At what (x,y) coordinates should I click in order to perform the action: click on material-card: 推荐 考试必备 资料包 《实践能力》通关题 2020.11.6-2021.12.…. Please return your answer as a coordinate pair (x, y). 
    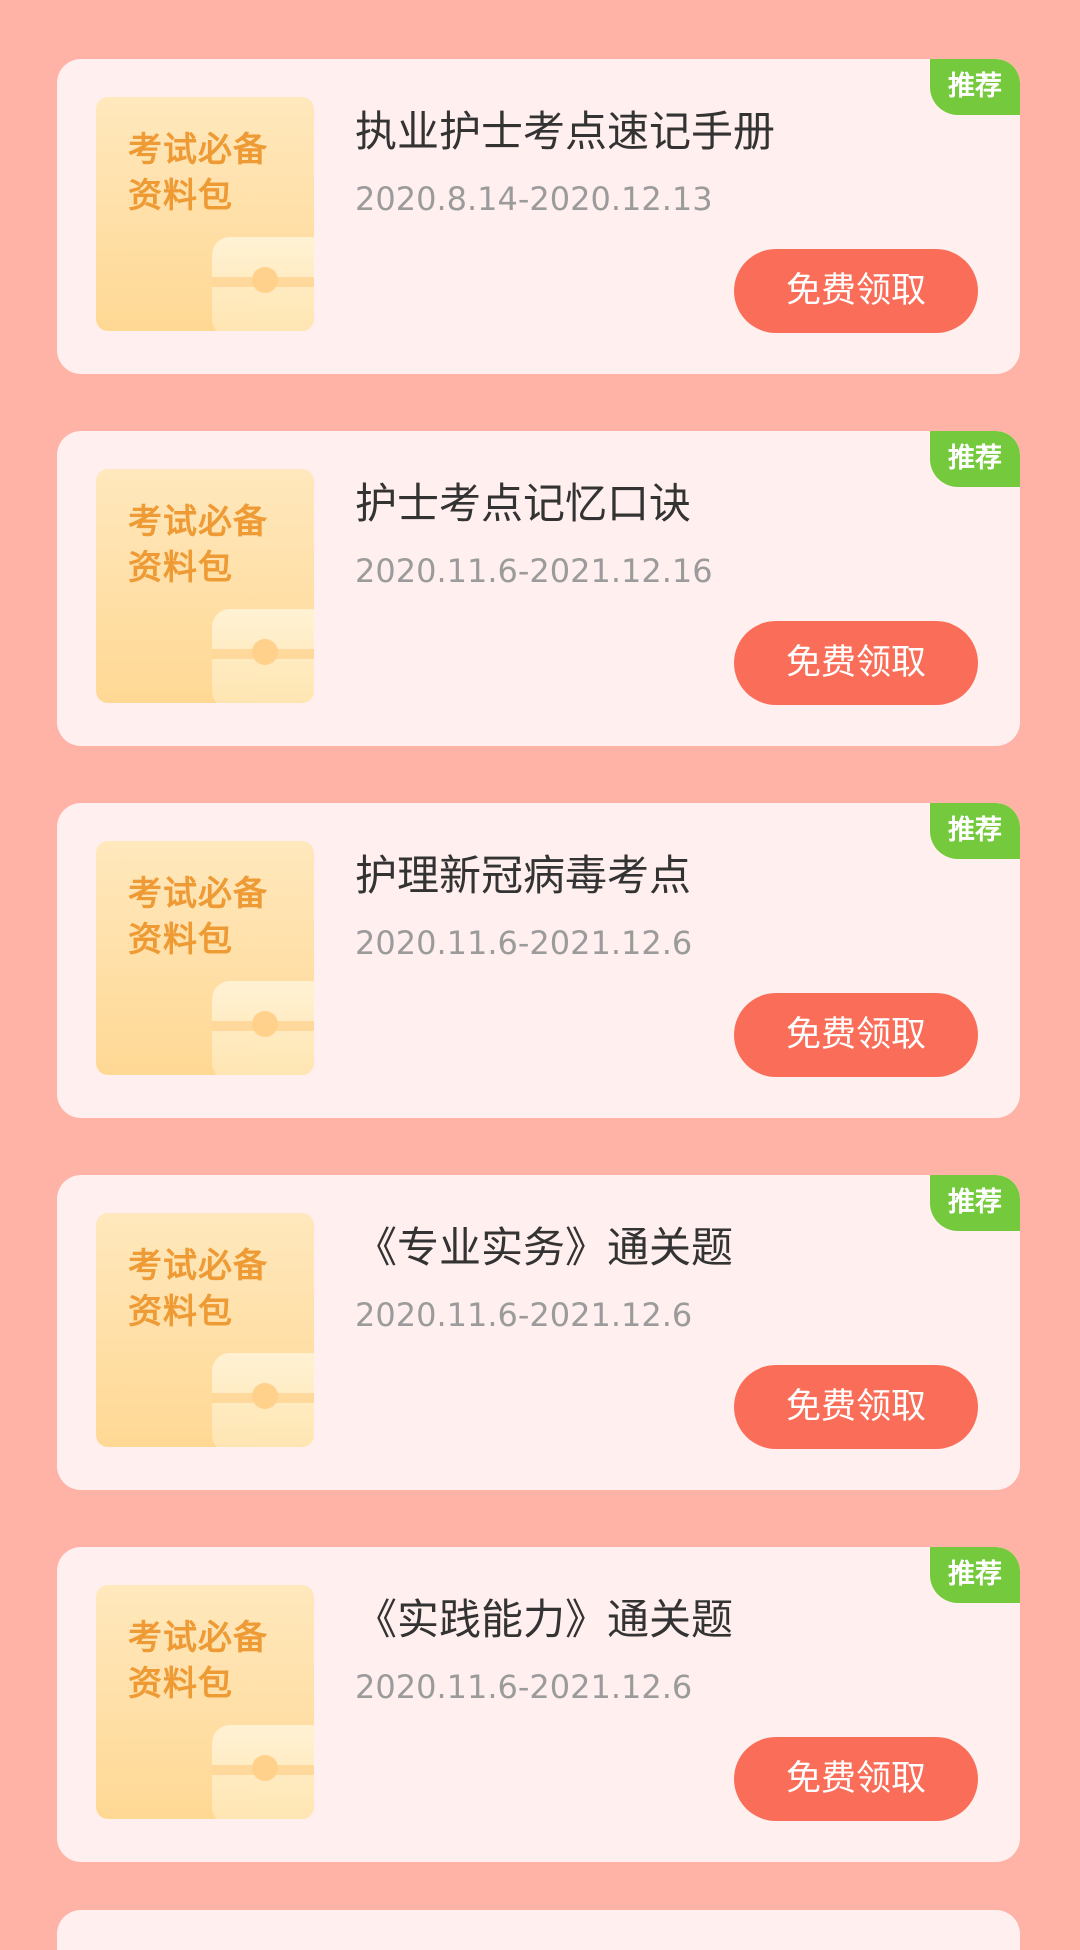
    Looking at the image, I should click on (538, 1704).